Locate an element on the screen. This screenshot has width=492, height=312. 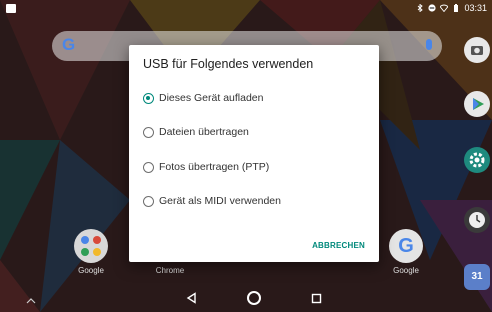
google-app-icon: G is located at coordinates (406, 246).